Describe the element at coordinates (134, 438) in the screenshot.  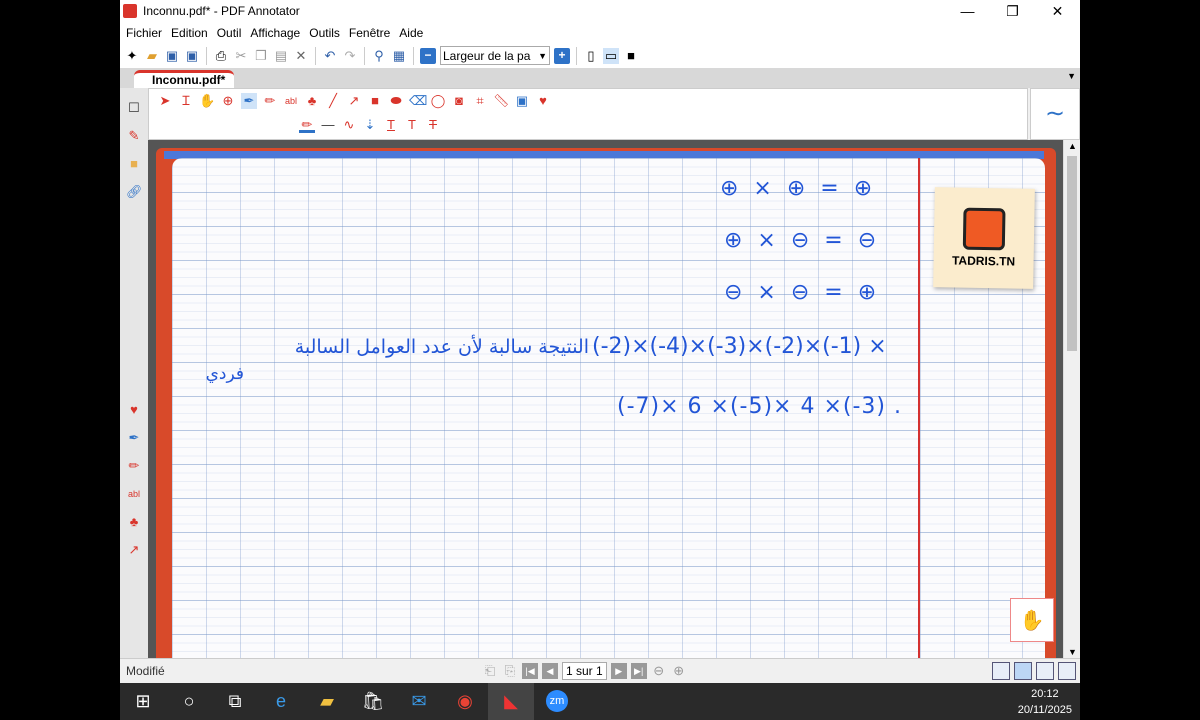
I see `pen-icon: ✒` at that location.